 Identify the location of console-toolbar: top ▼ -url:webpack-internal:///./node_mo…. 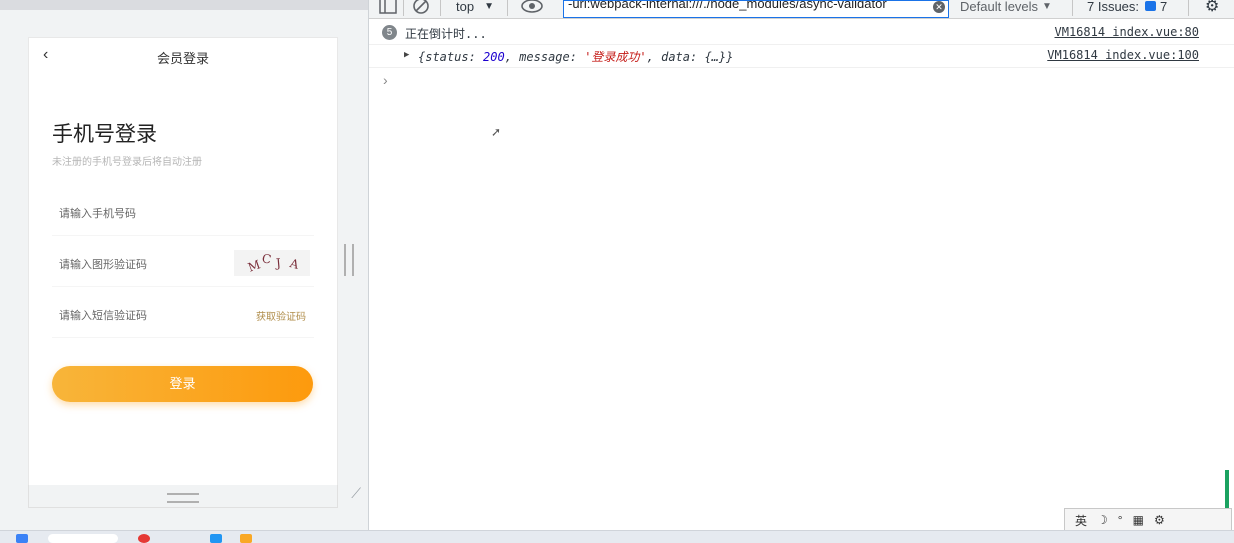
(801, 9).